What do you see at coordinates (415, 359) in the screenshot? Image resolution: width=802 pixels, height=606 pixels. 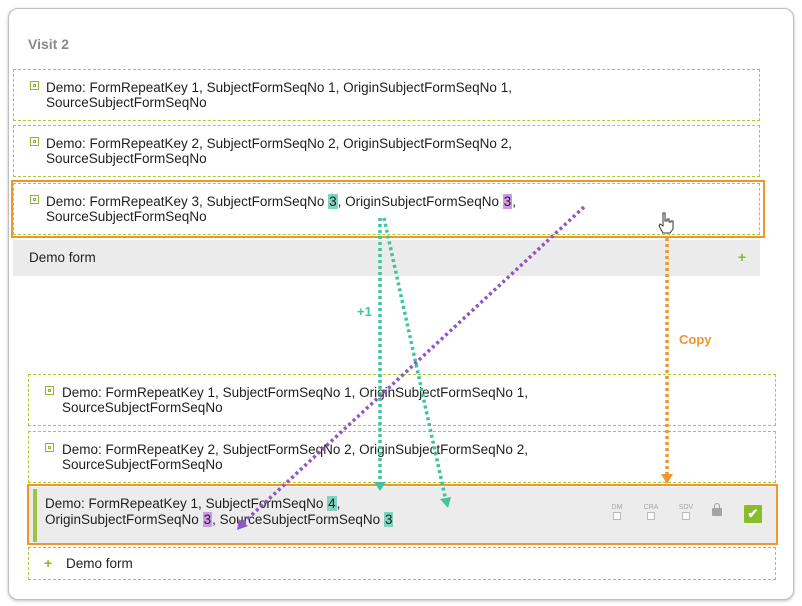 I see `source-arrow` at bounding box center [415, 359].